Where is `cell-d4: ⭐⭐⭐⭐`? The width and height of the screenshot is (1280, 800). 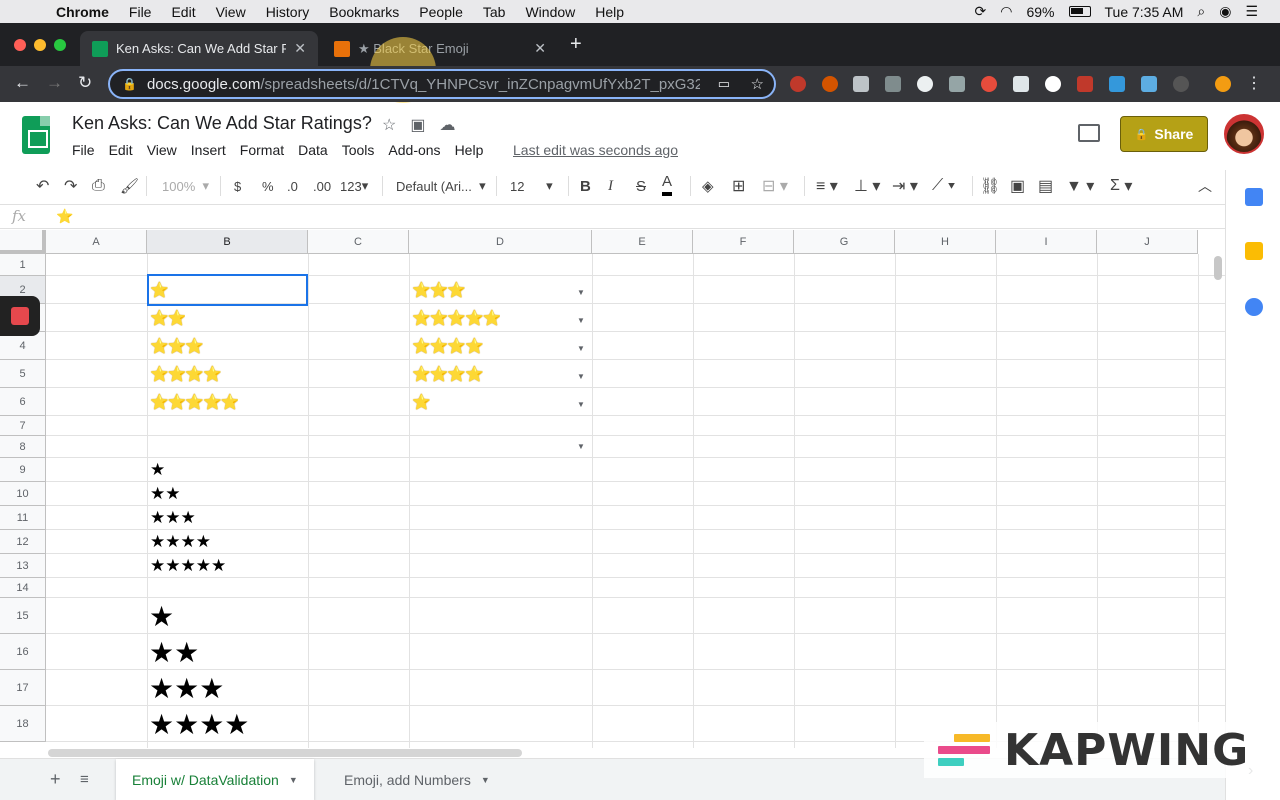
cell-d4: ⭐⭐⭐⭐ is located at coordinates (447, 346).